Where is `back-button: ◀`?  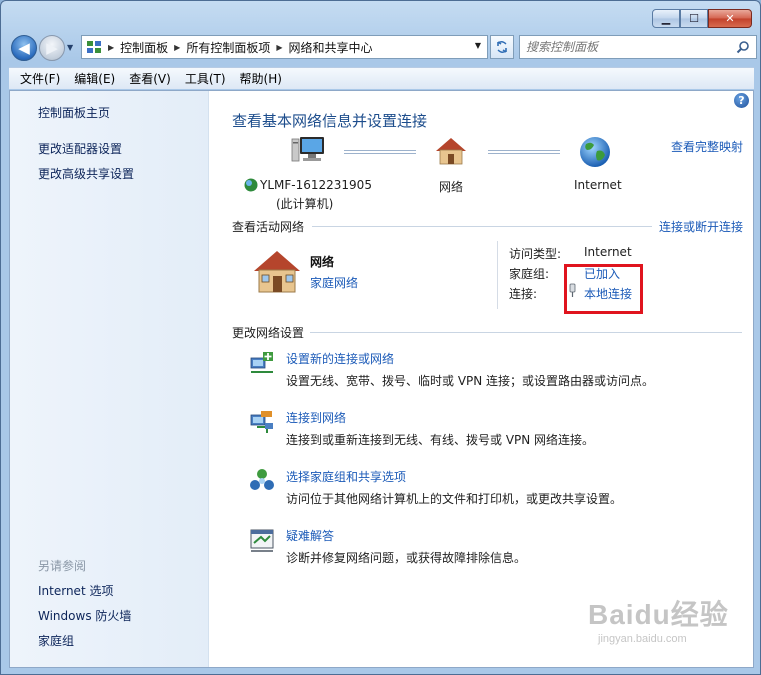
back-button: ◀ is located at coordinates (24, 48).